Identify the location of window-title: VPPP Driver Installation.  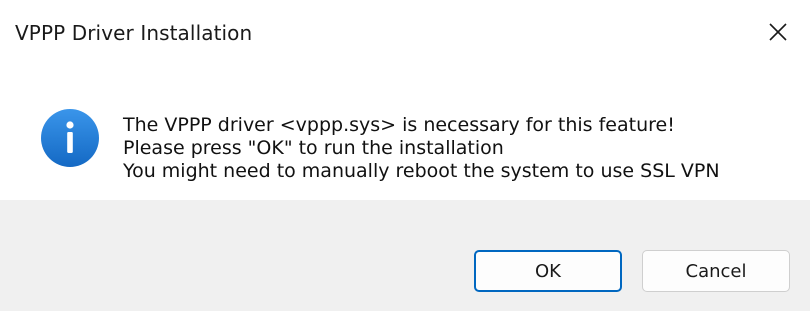
(134, 33).